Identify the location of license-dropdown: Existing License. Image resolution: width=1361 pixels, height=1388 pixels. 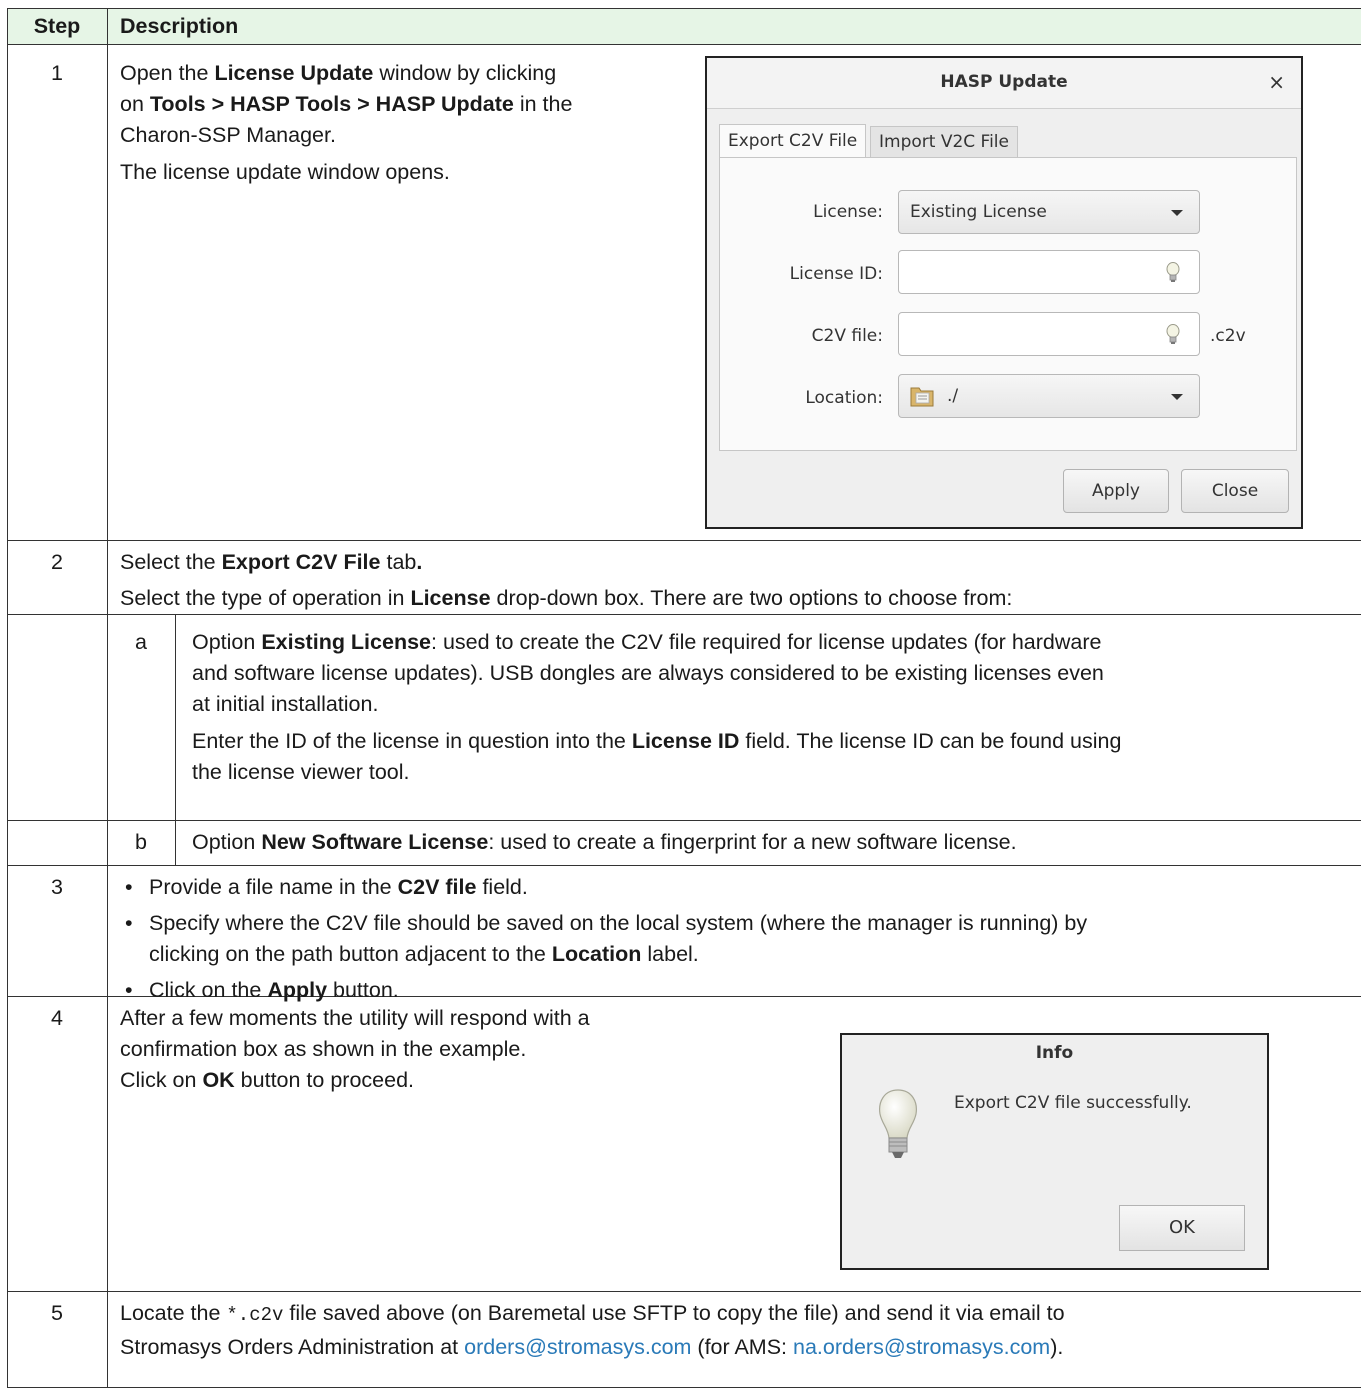
(1049, 212).